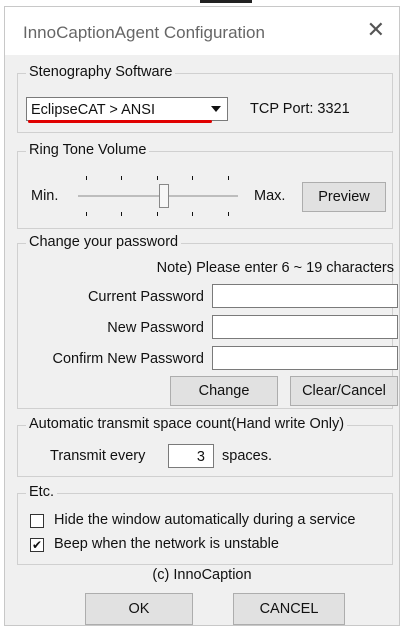 Image resolution: width=404 pixels, height=630 pixels. What do you see at coordinates (164, 196) in the screenshot?
I see `slider-thumb` at bounding box center [164, 196].